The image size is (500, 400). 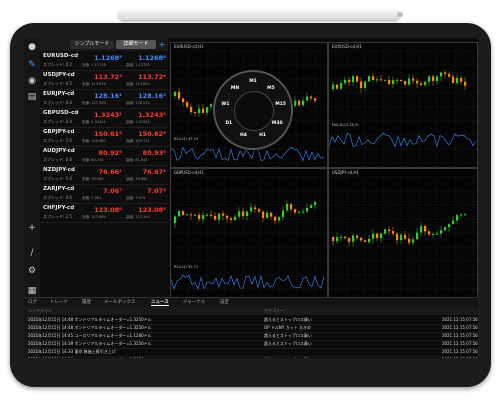 What do you see at coordinates (146, 210) in the screenshot?
I see `ask-price: 123.08⁵` at bounding box center [146, 210].